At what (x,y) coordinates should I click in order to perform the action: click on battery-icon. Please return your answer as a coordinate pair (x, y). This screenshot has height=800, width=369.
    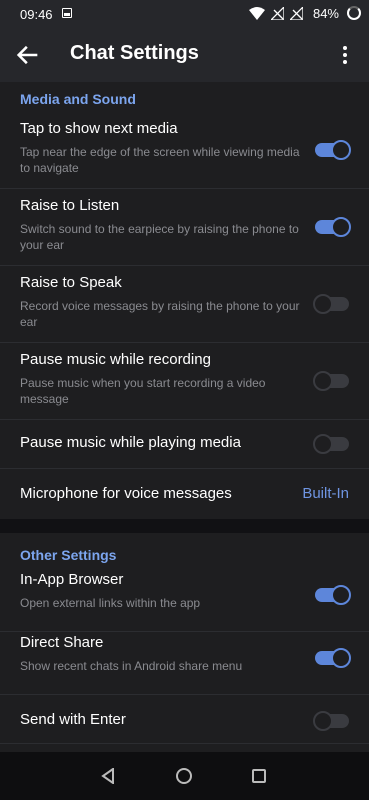
    Looking at the image, I should click on (354, 13).